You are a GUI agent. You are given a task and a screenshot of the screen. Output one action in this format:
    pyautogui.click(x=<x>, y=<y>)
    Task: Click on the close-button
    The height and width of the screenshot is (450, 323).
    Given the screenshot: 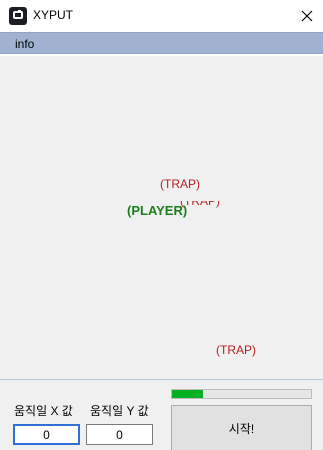 What is the action you would take?
    pyautogui.click(x=307, y=16)
    